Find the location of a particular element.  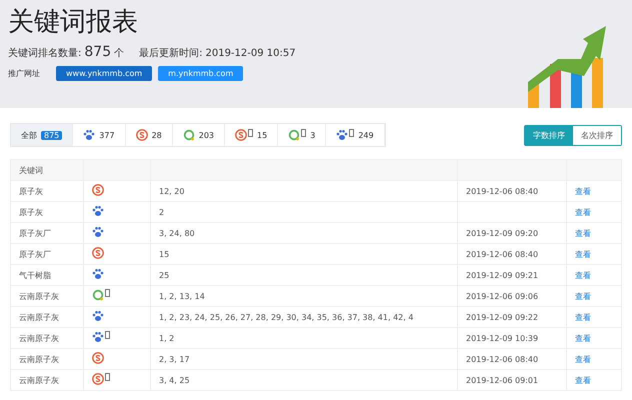

rank-cell: 15 is located at coordinates (164, 254).